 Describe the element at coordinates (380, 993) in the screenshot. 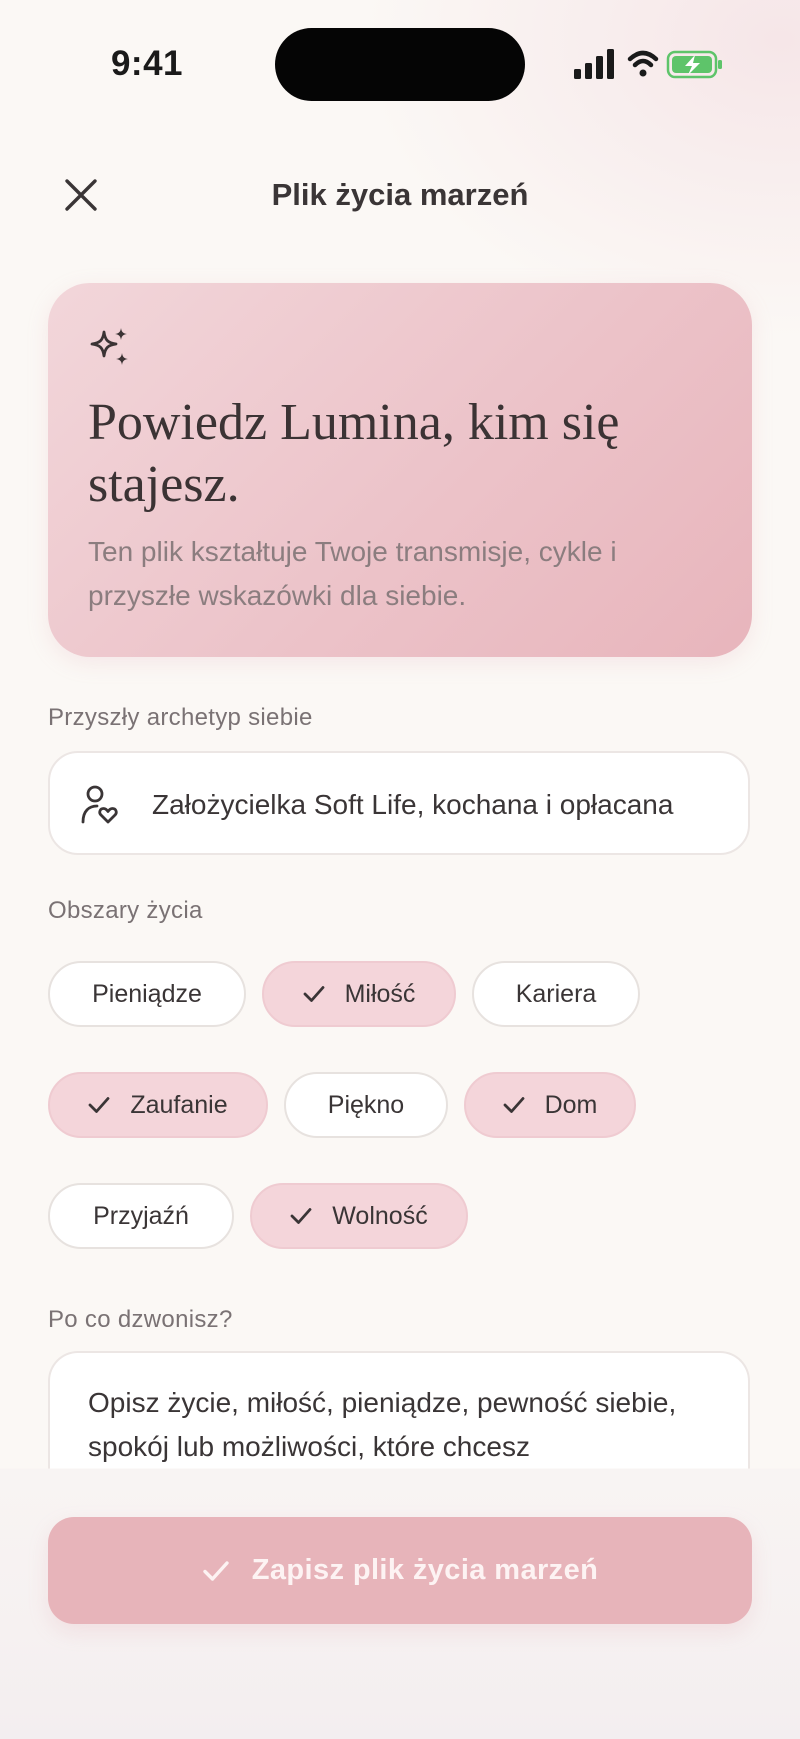

I see `chip-label: Miłość` at that location.